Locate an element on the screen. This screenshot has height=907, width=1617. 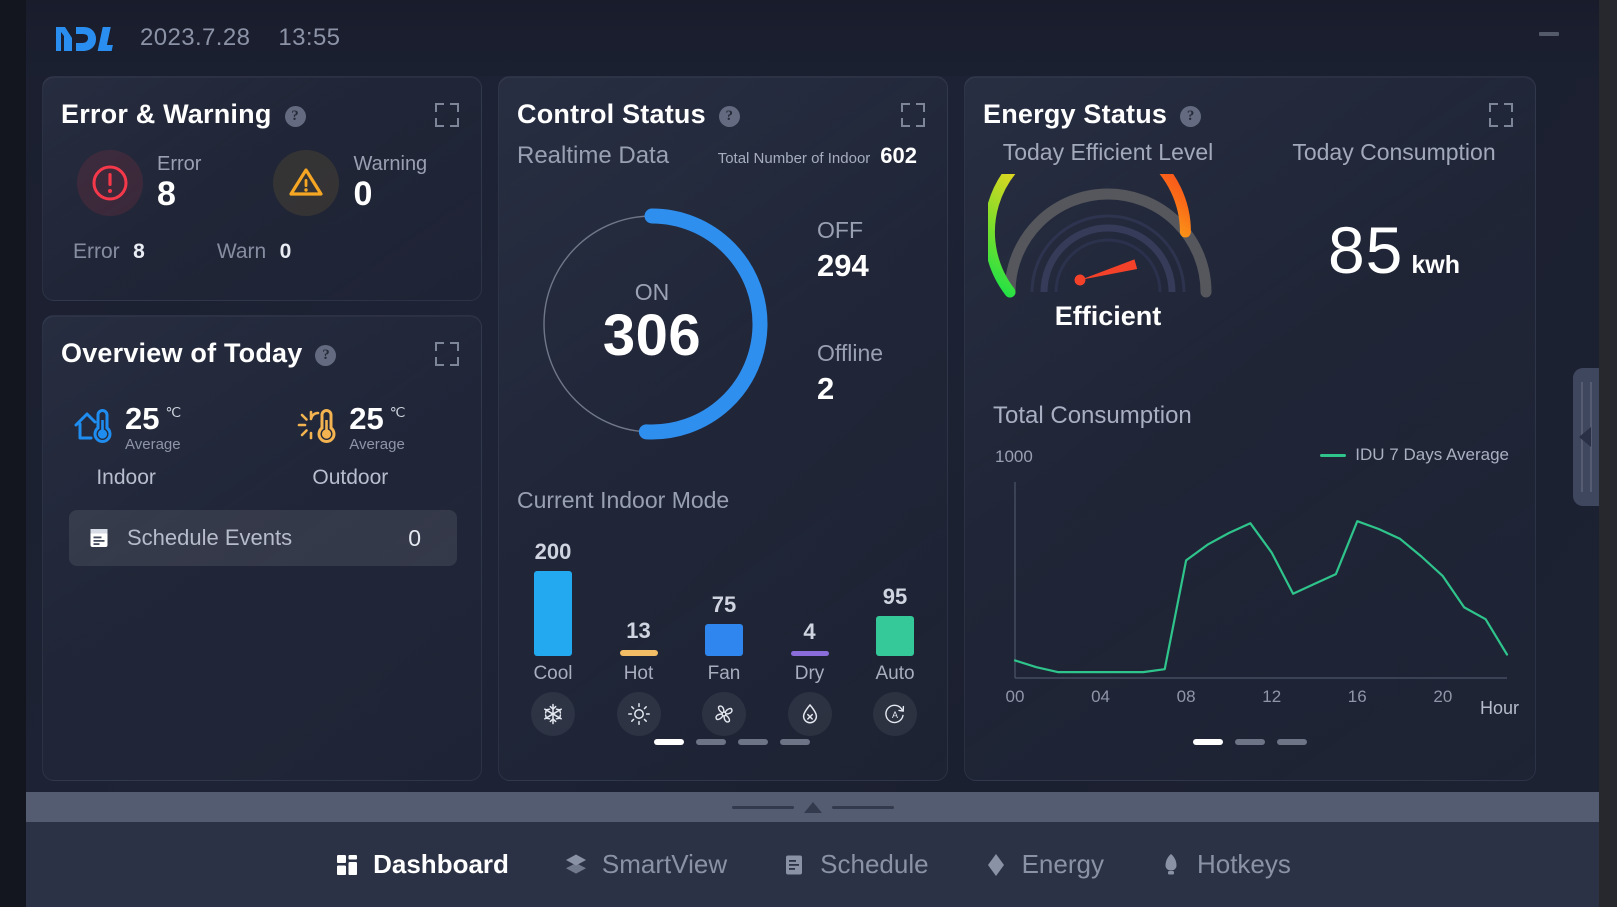
bottom-navigation: Dashboard SmartView Schedule Energy Hotkeys is located at coordinates (812, 864).